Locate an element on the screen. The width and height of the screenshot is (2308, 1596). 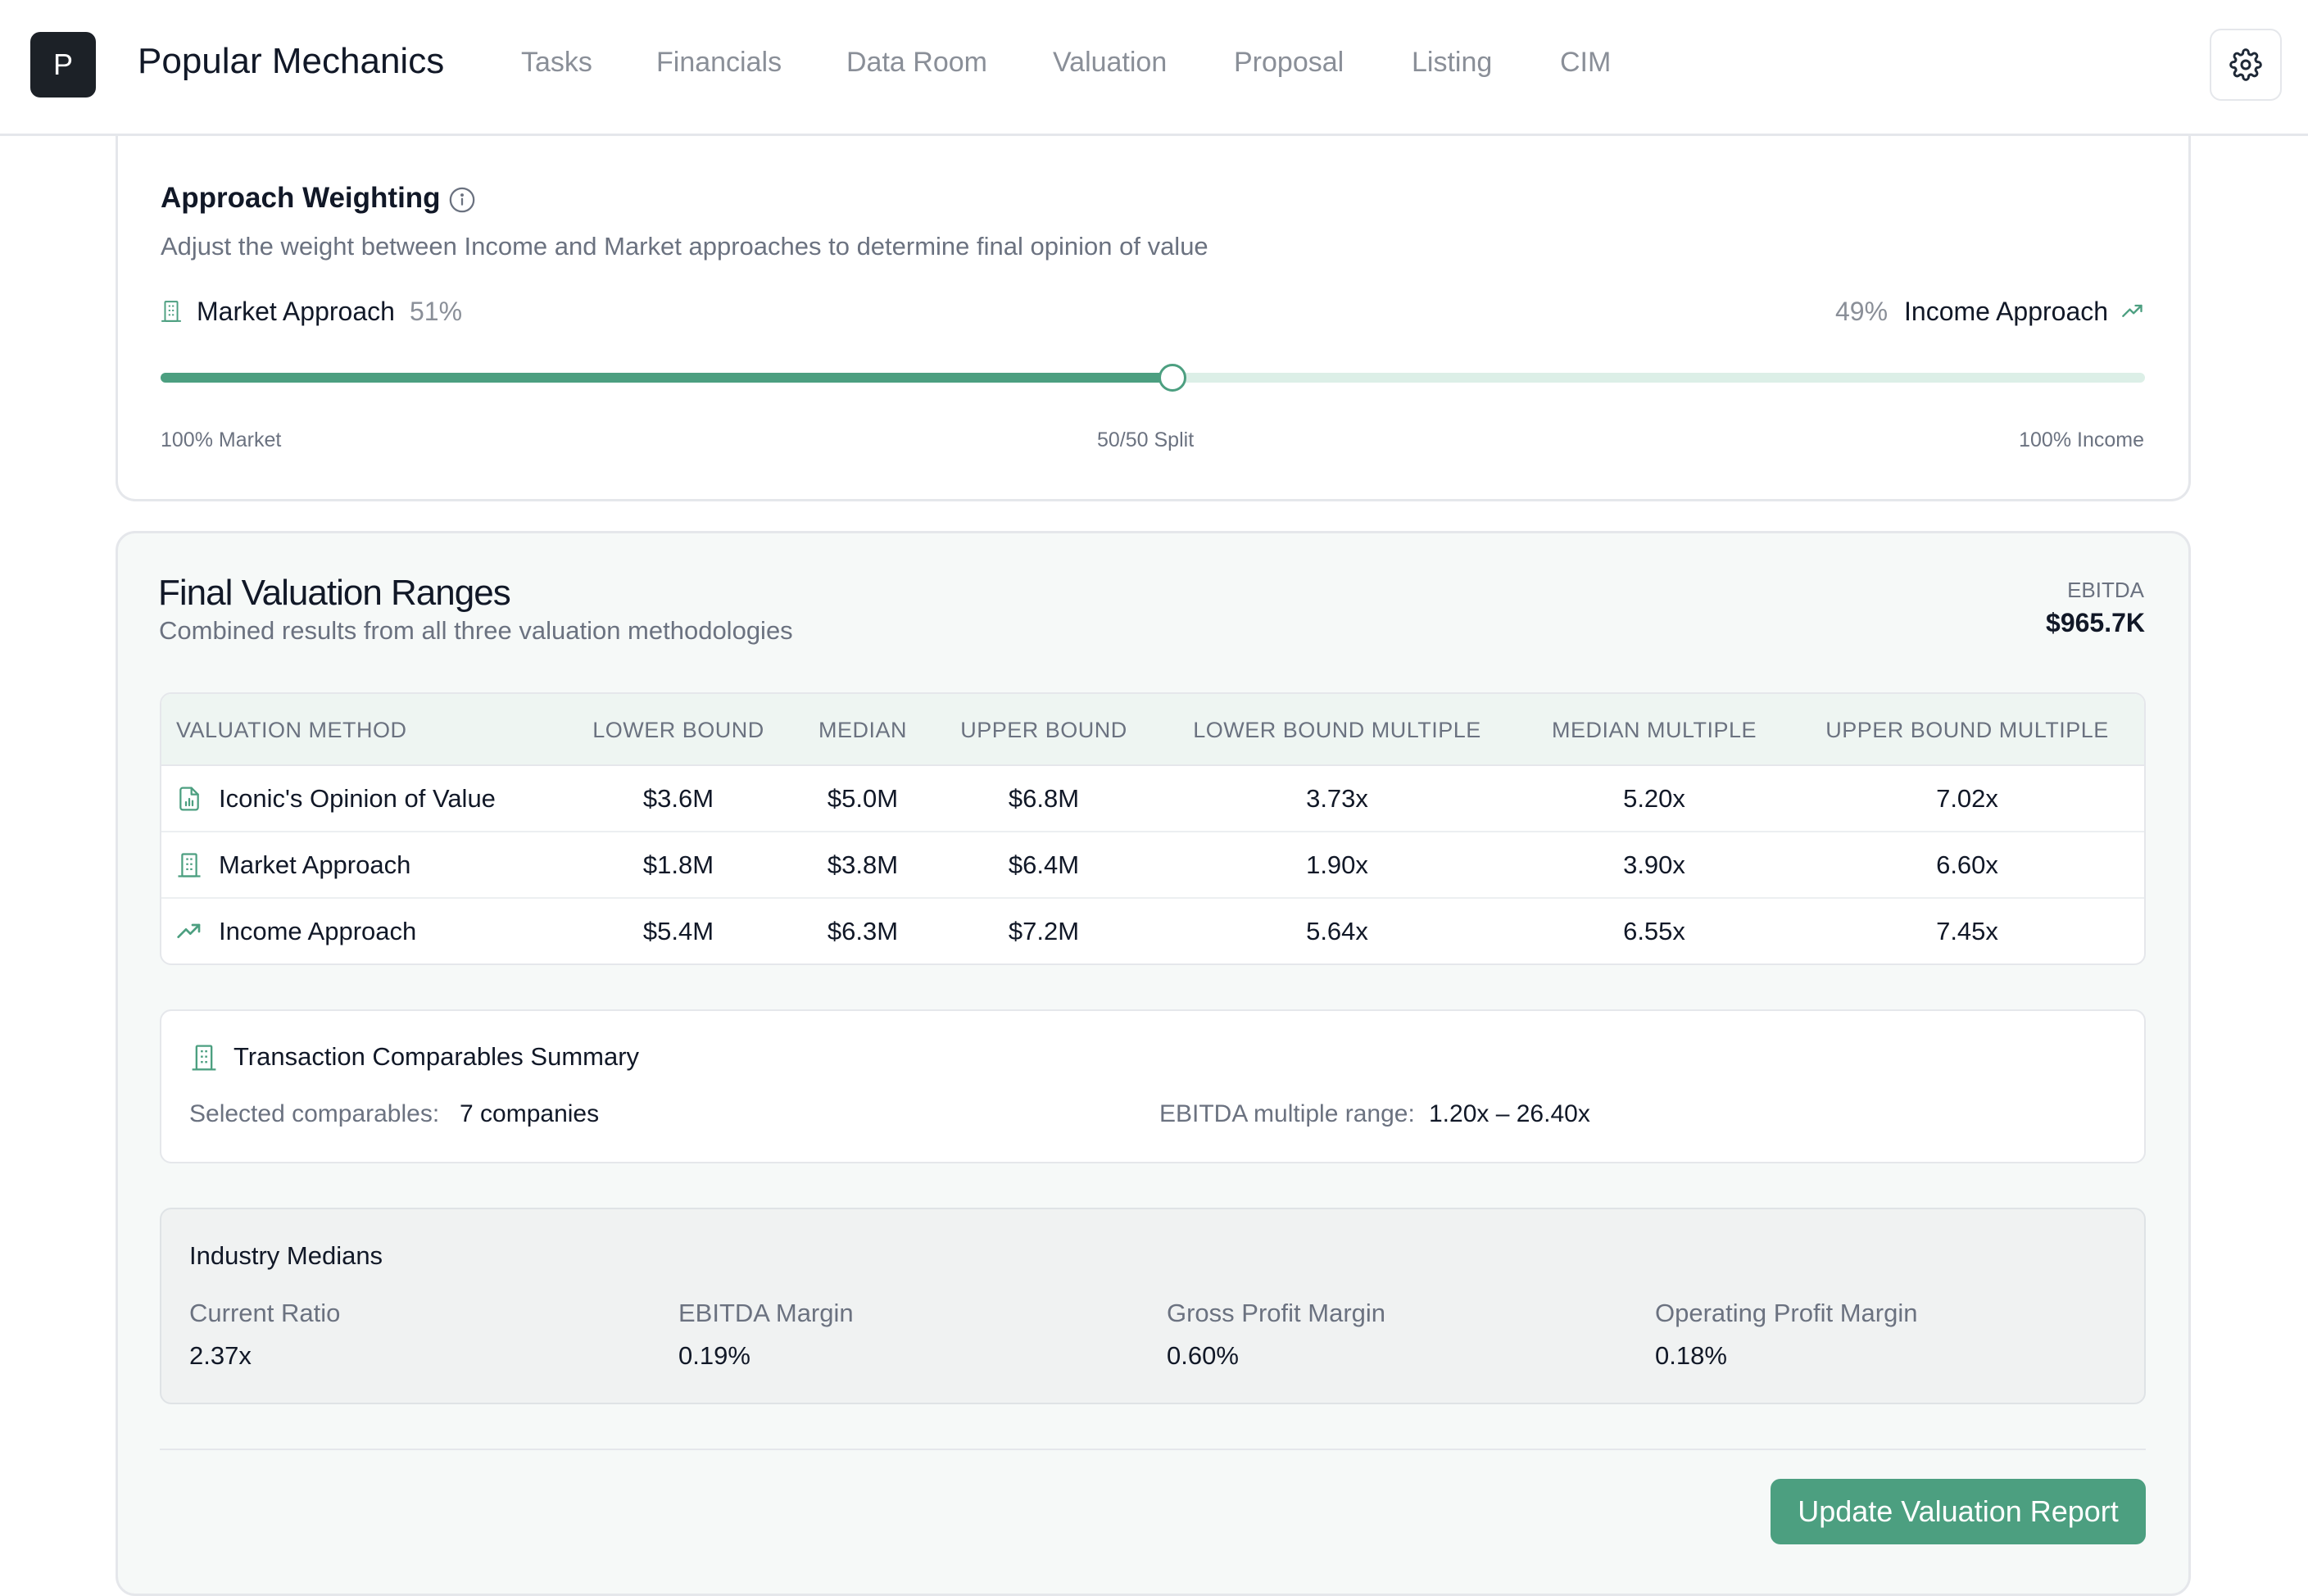
transaction-comparables-title: Transaction Comparables Summary is located at coordinates (437, 1056).